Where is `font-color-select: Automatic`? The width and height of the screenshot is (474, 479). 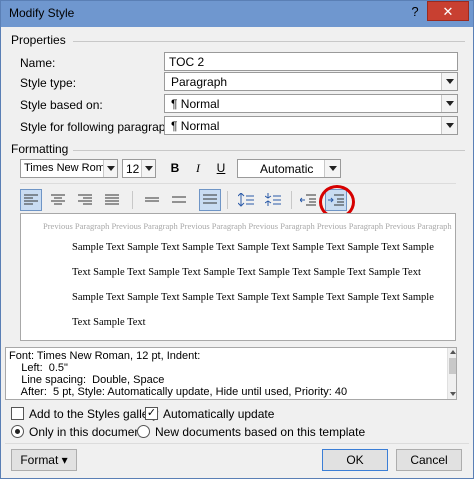 font-color-select: Automatic is located at coordinates (289, 168).